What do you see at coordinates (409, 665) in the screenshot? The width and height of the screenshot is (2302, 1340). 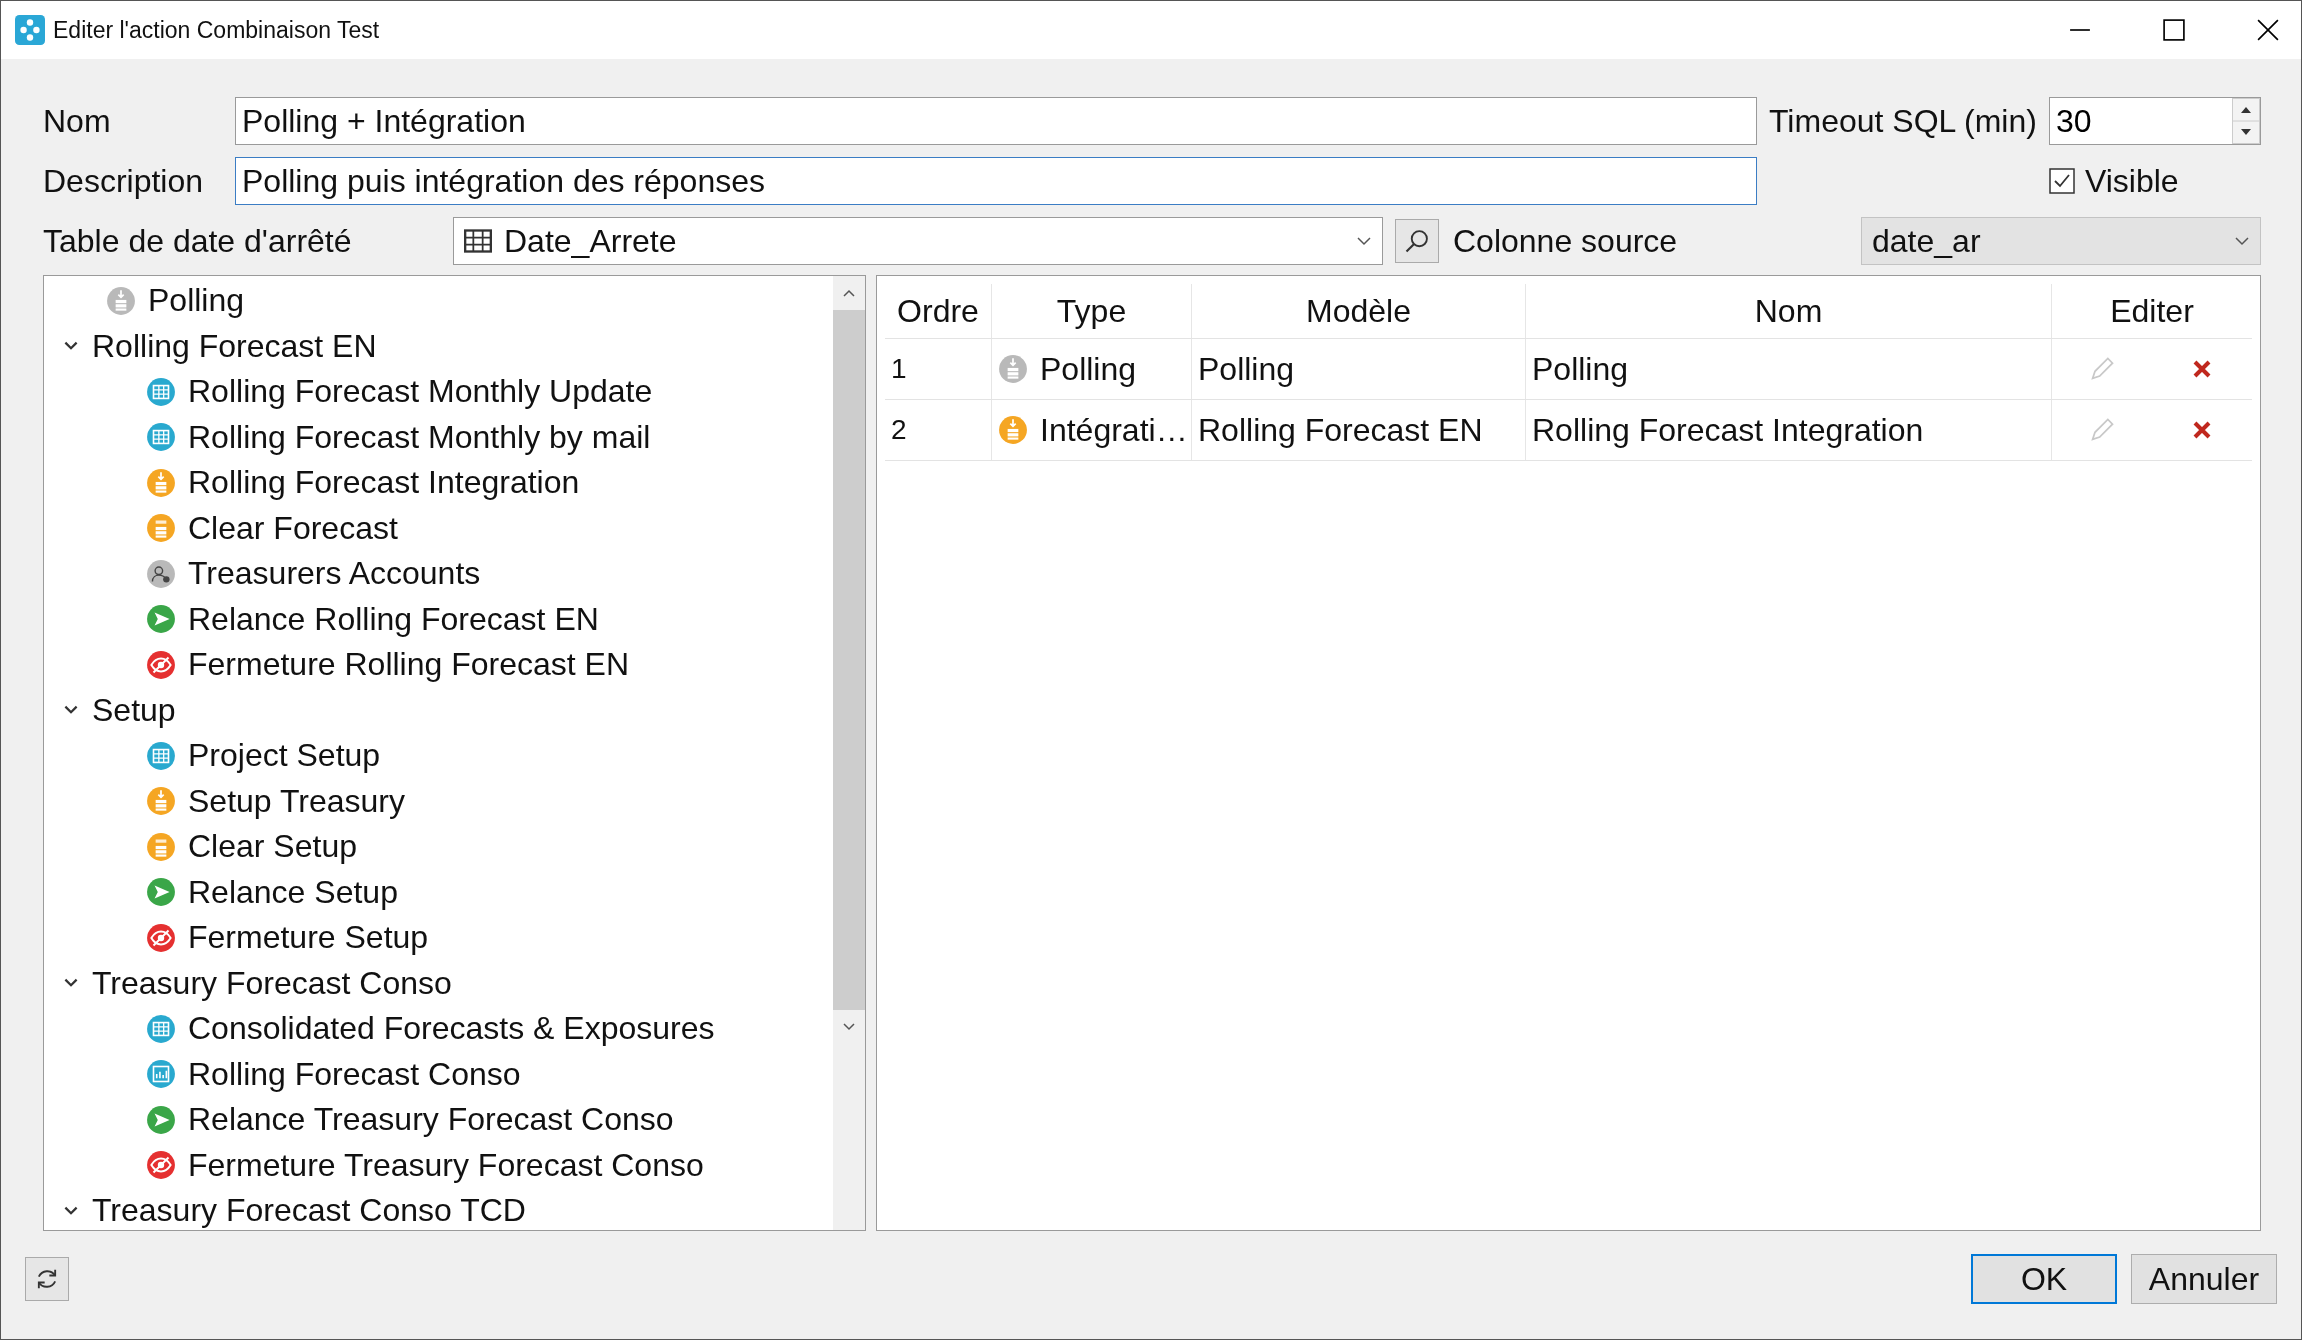 I see `tree-item: Fermeture Rolling Forecast EN` at bounding box center [409, 665].